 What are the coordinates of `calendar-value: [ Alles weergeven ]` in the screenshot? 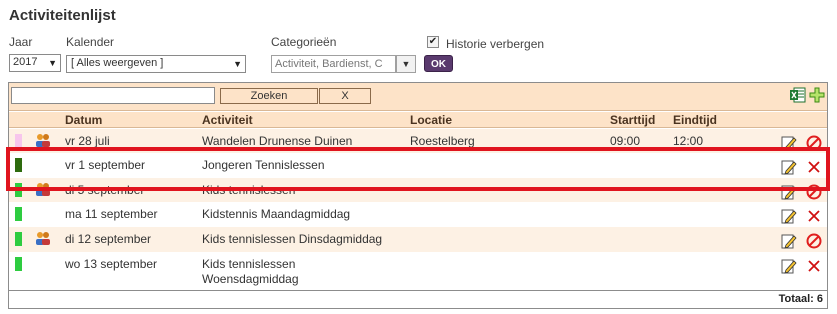 It's located at (117, 63).